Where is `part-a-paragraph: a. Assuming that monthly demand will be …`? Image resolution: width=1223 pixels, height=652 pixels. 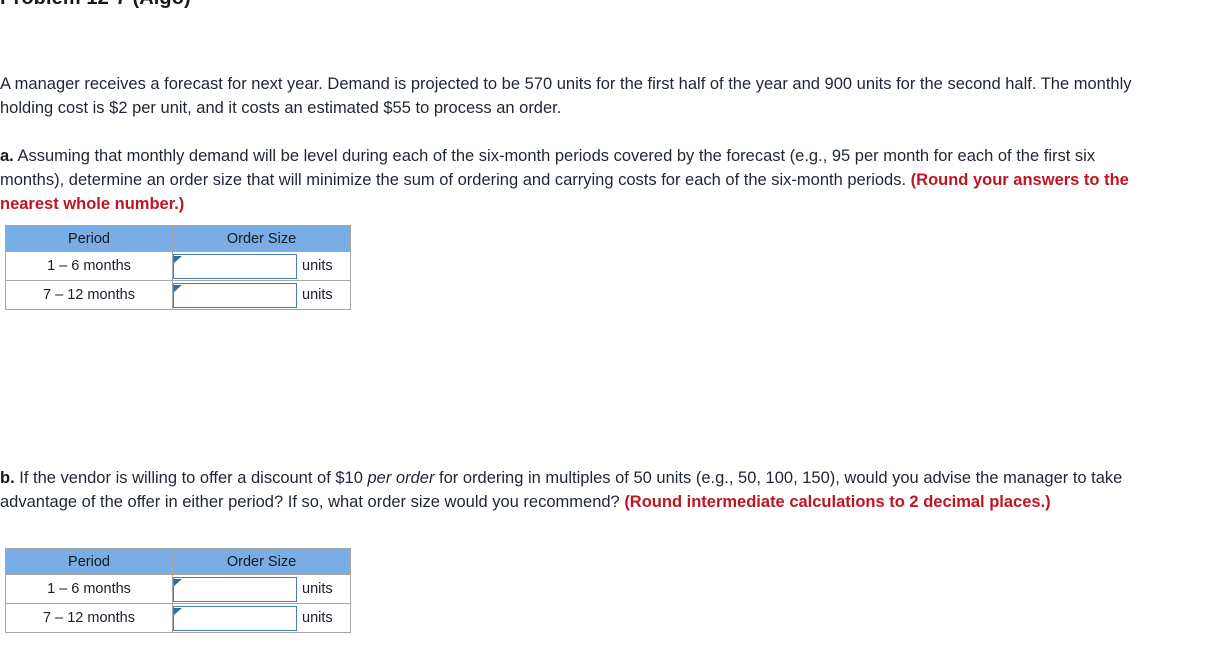 part-a-paragraph: a. Assuming that monthly demand will be … is located at coordinates (580, 180).